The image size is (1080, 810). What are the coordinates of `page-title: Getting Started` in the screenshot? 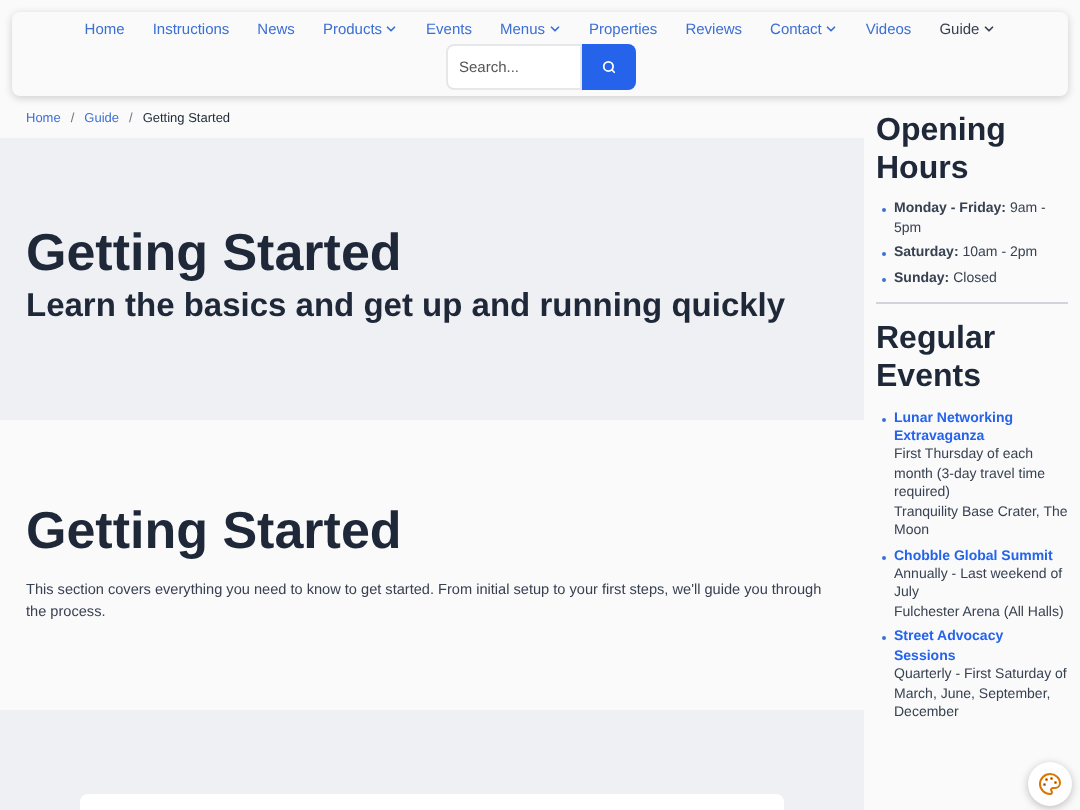 It's located at (215, 253).